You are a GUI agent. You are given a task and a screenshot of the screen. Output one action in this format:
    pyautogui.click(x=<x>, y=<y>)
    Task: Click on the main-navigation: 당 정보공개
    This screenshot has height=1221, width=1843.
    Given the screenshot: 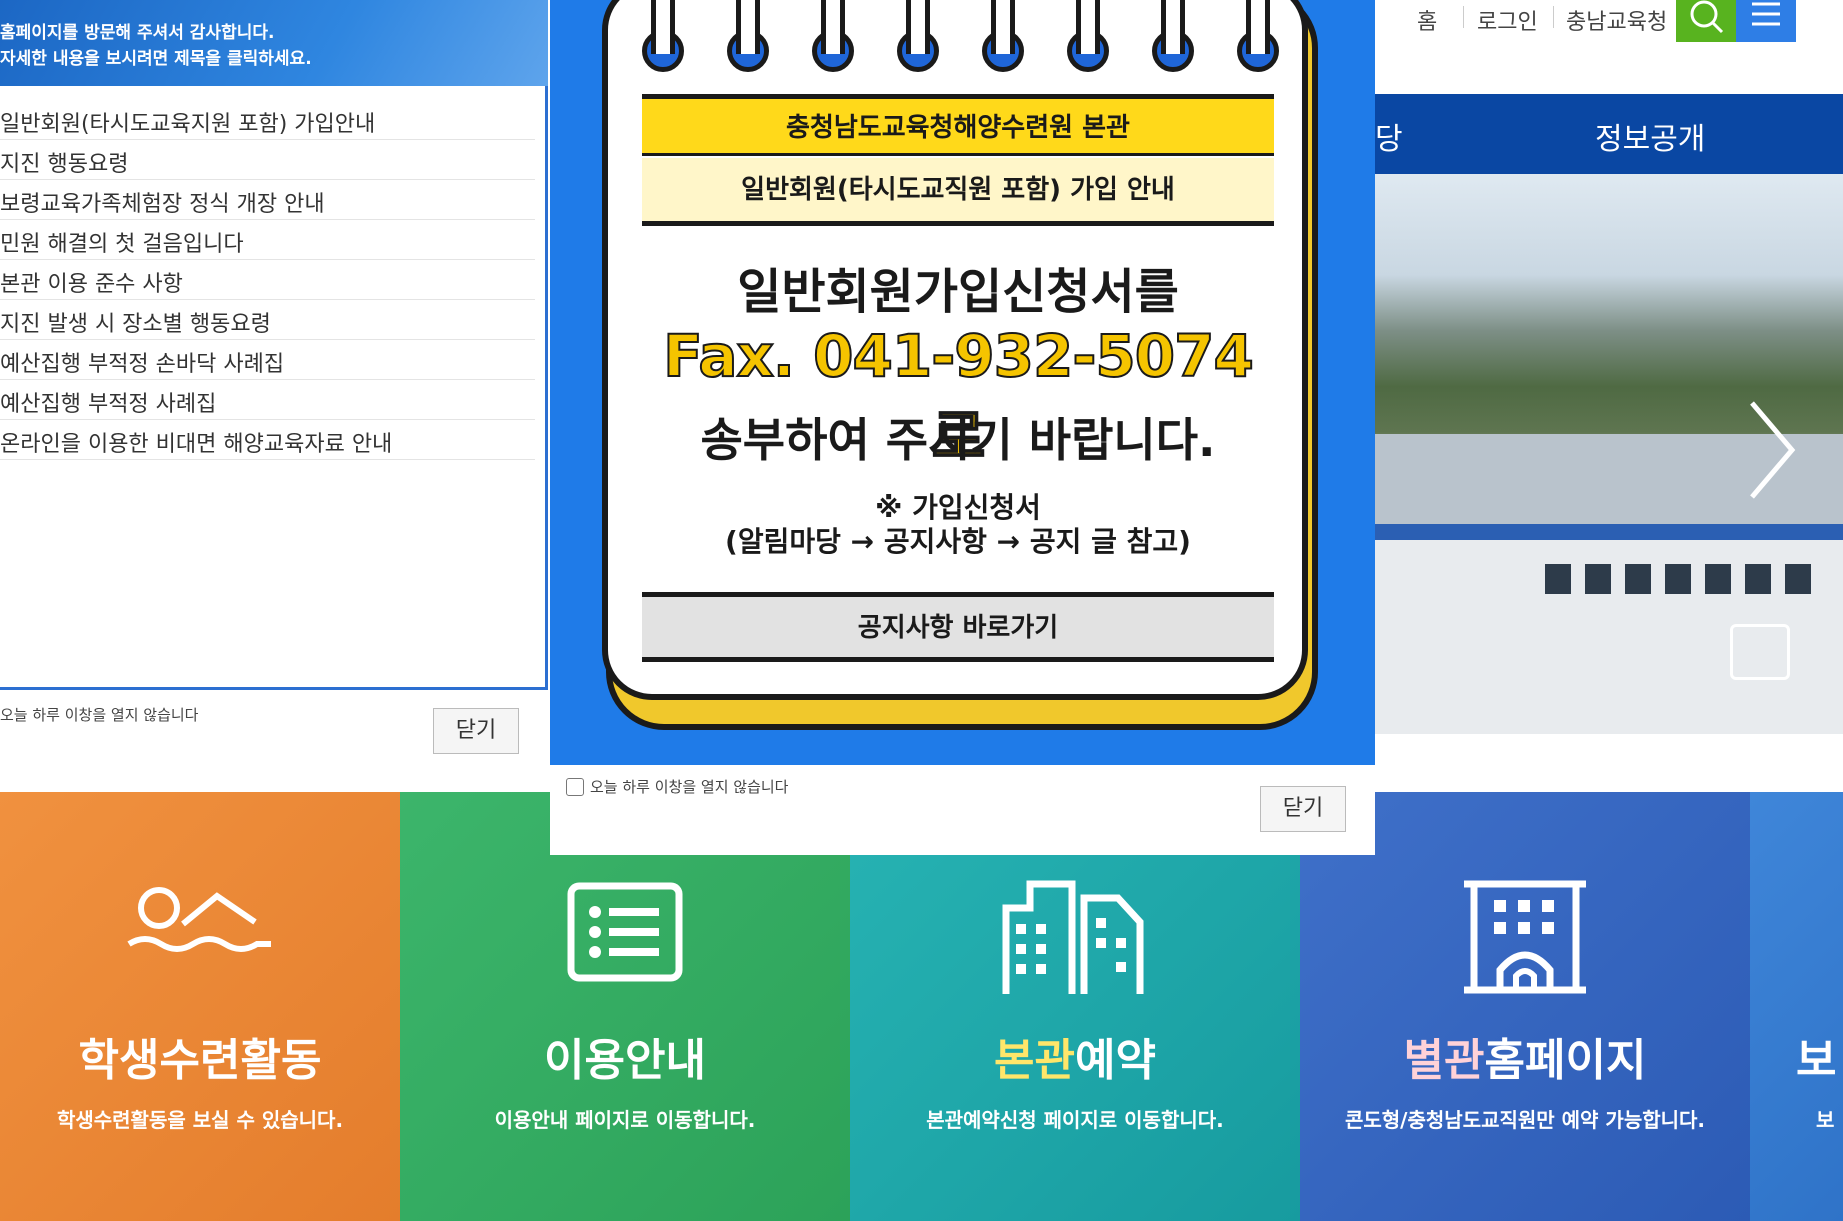 What is the action you would take?
    pyautogui.click(x=1609, y=134)
    